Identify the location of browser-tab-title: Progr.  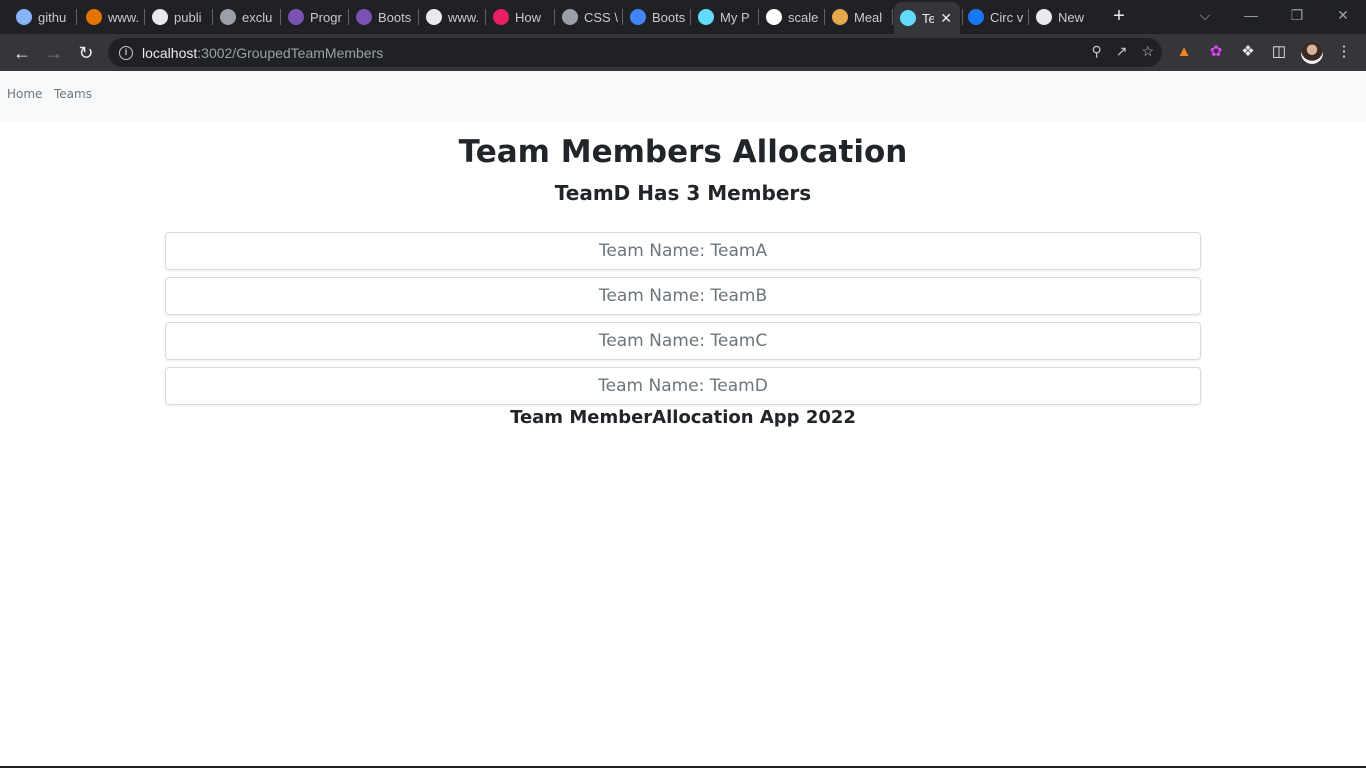
(326, 17).